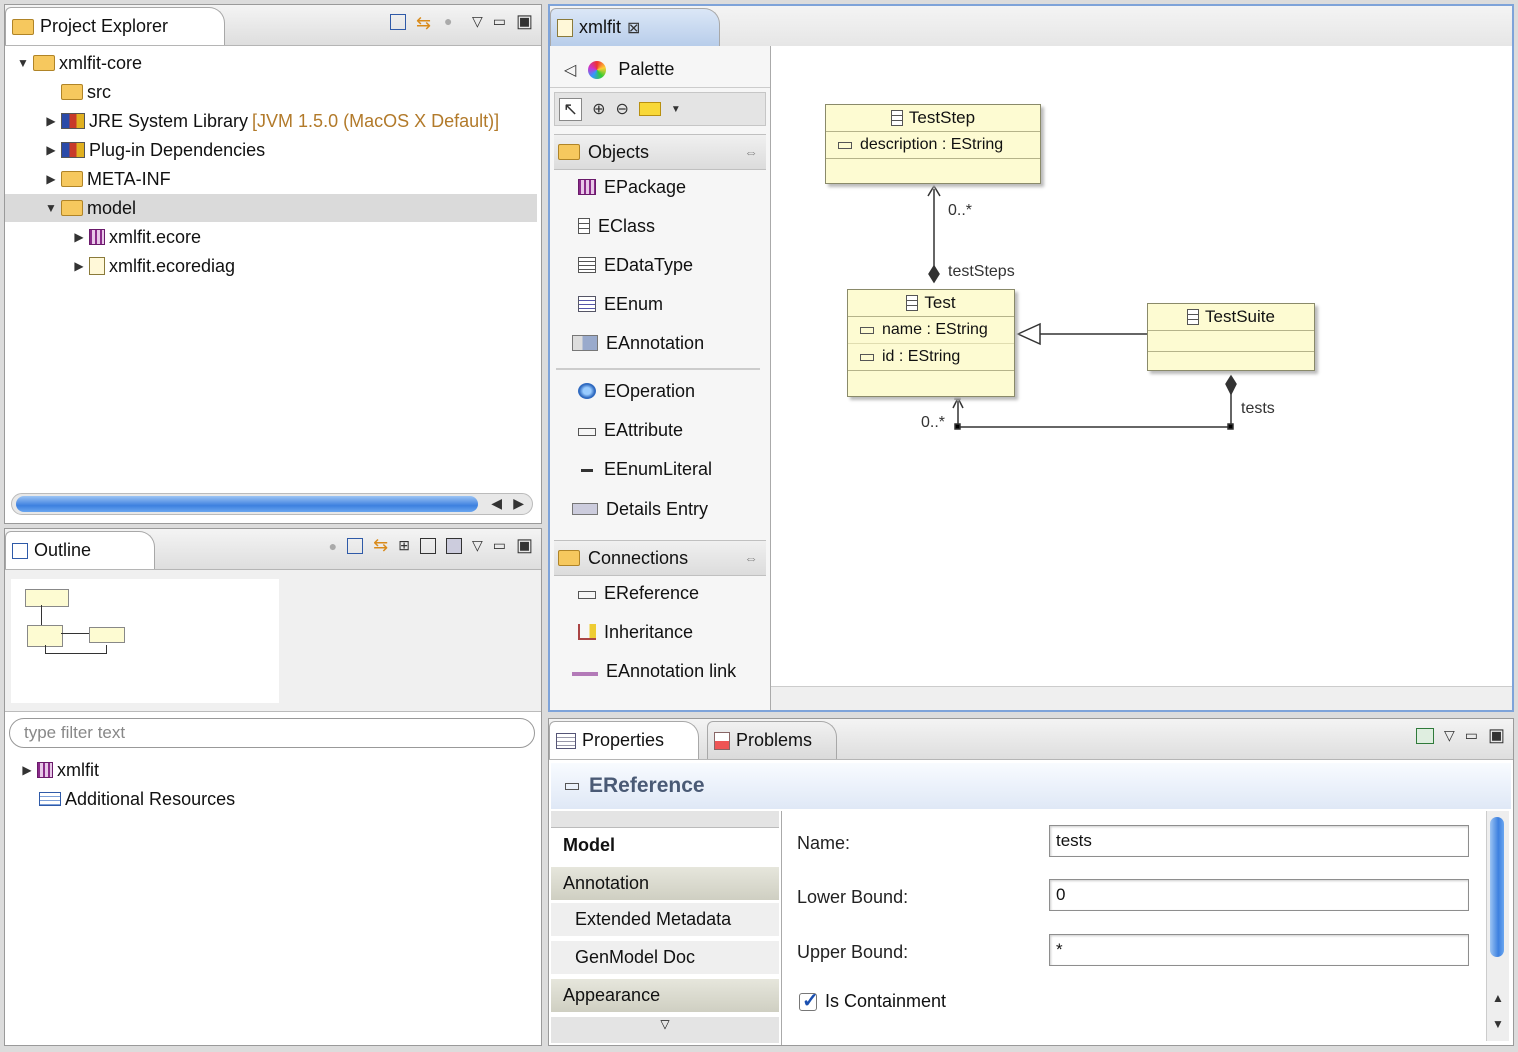 Image resolution: width=1518 pixels, height=1052 pixels. What do you see at coordinates (137, 799) in the screenshot?
I see `outline-row-additional-resources: Additional Resources` at bounding box center [137, 799].